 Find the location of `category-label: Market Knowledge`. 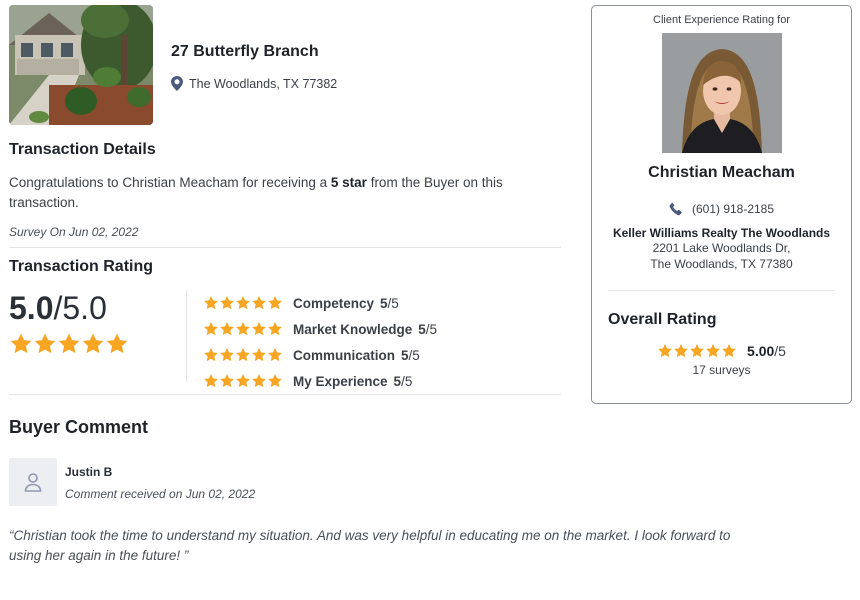

category-label: Market Knowledge is located at coordinates (353, 329).